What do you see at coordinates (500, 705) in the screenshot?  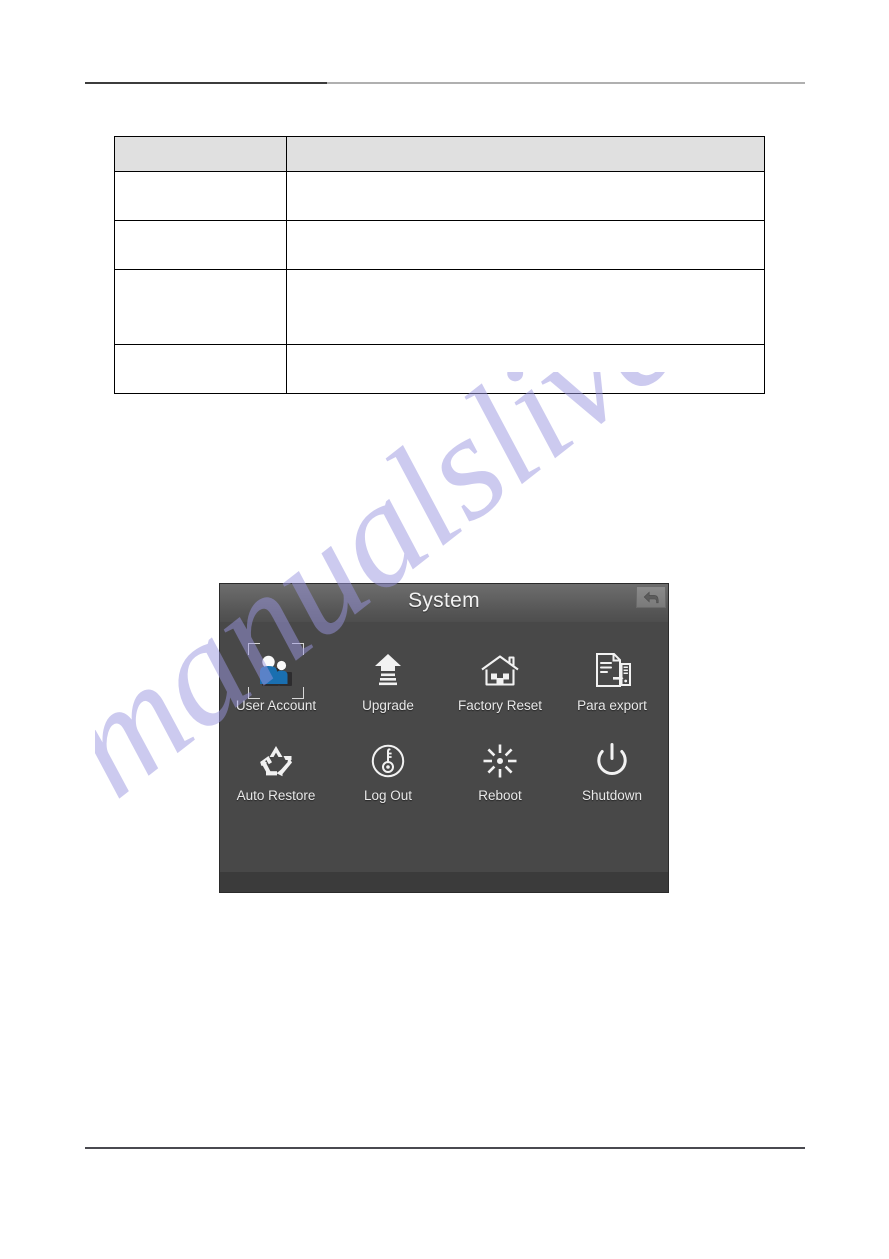 I see `menu-item-label: Factory Reset` at bounding box center [500, 705].